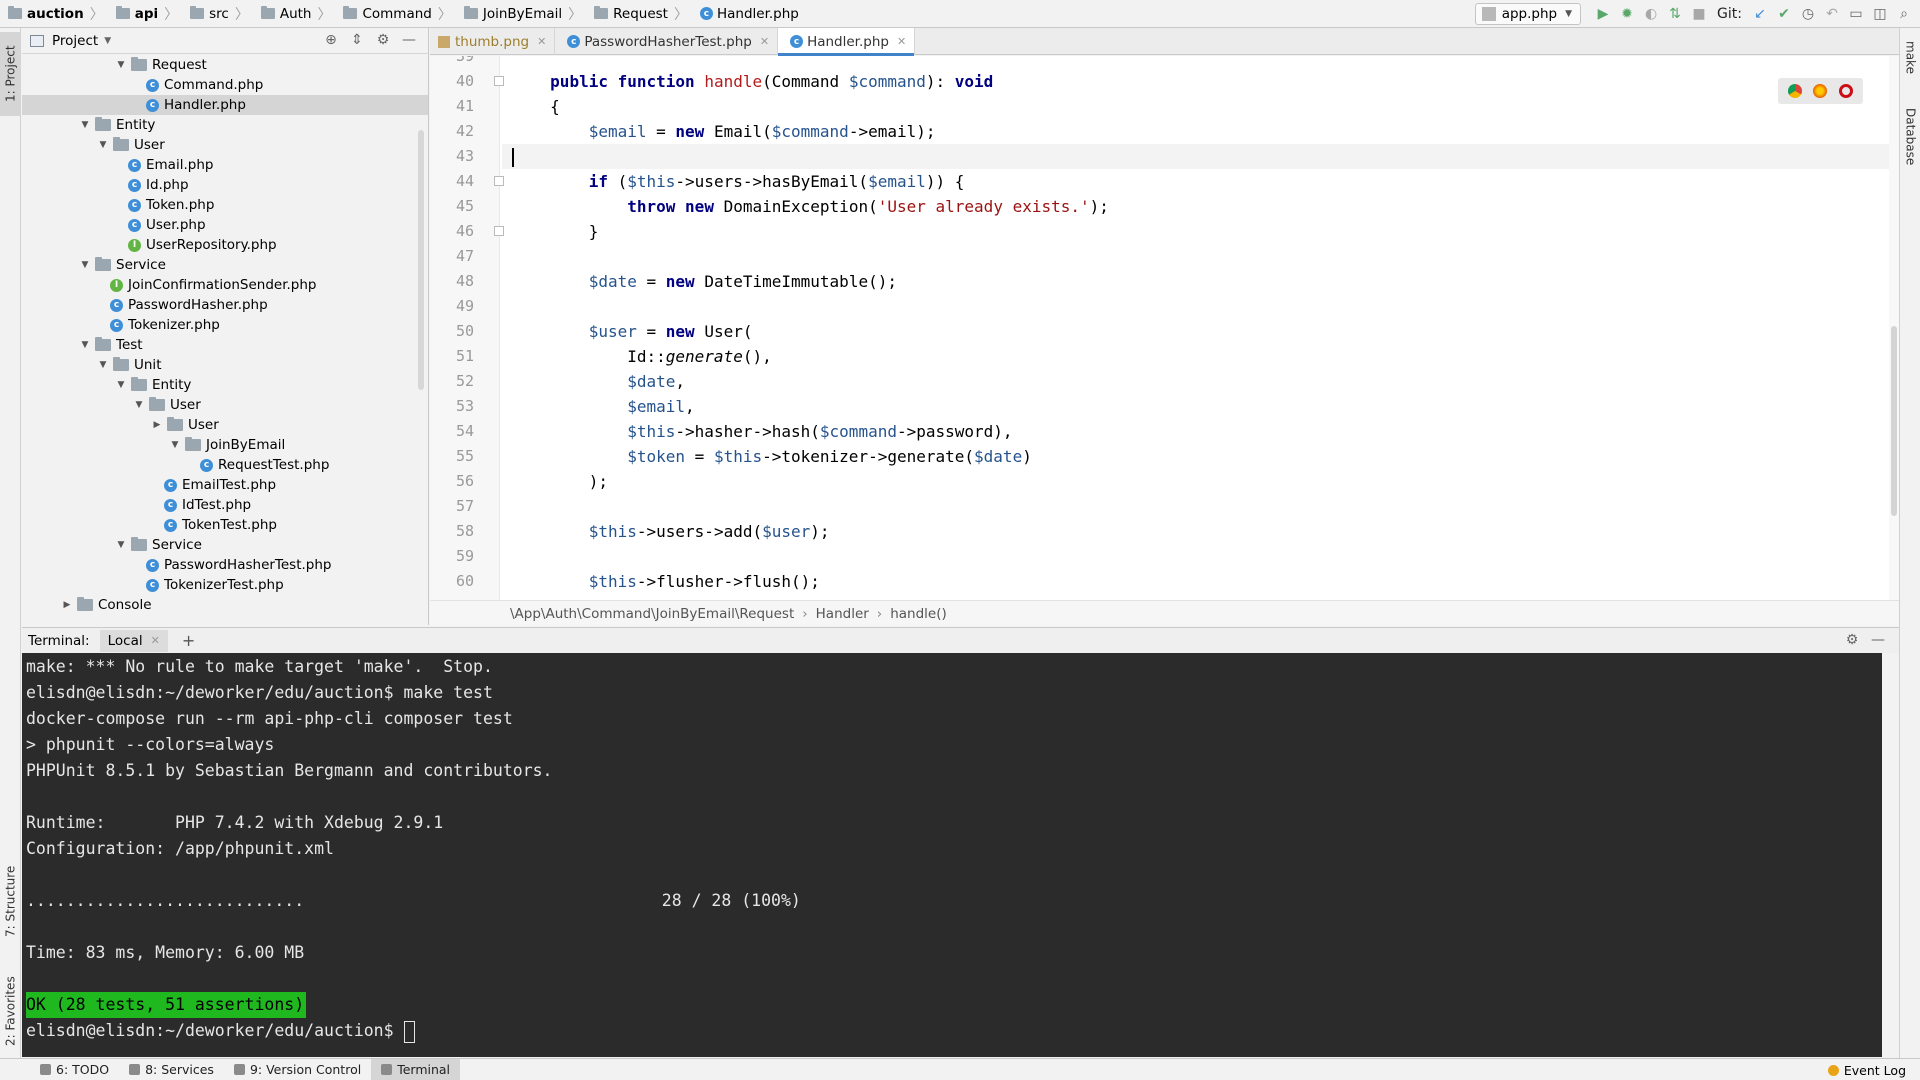  I want to click on services-button: 8: Services, so click(171, 1069).